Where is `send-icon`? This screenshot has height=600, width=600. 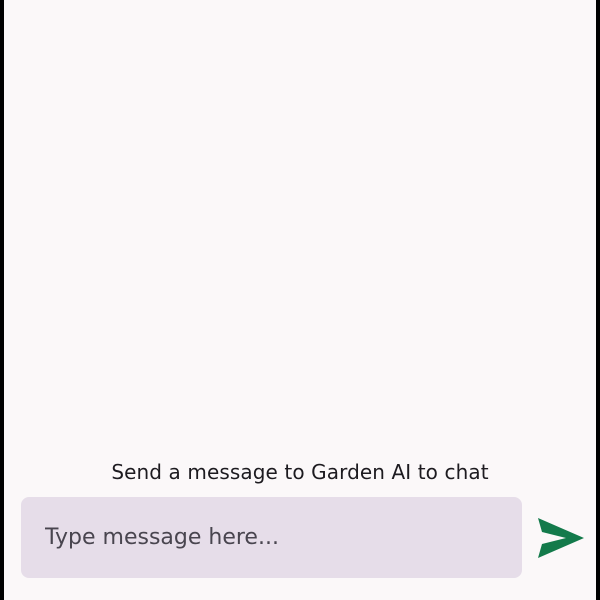
send-icon is located at coordinates (561, 538).